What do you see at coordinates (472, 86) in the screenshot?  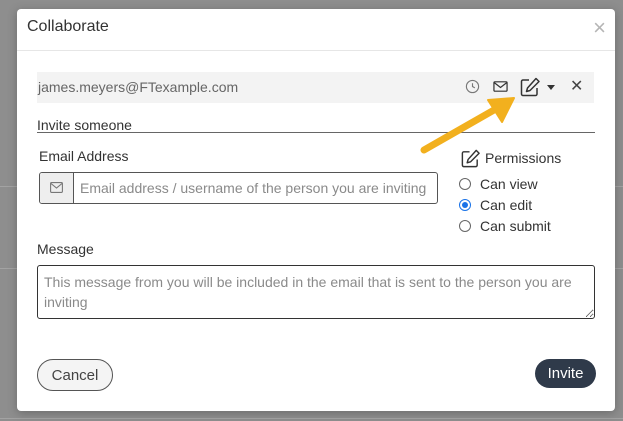 I see `clock-icon` at bounding box center [472, 86].